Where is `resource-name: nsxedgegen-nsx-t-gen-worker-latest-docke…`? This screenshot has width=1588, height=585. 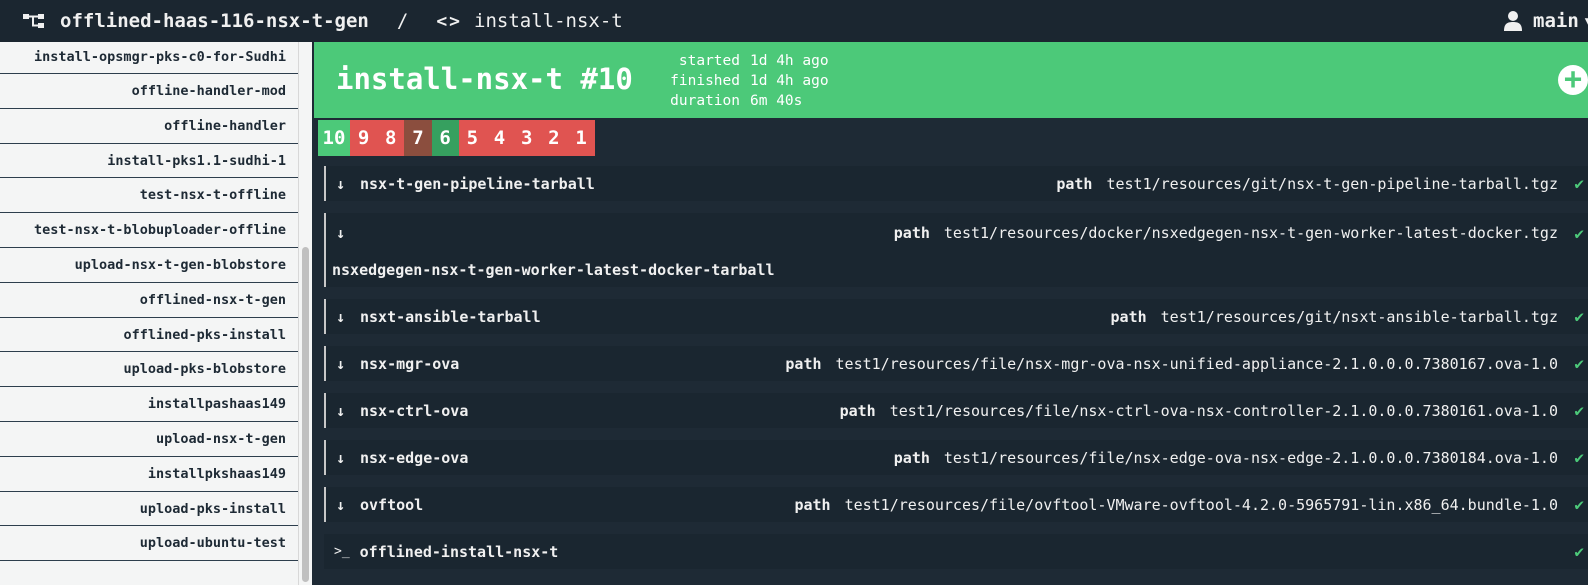
resource-name: nsxedgegen-nsx-t-gen-worker-latest-docke… is located at coordinates (553, 270).